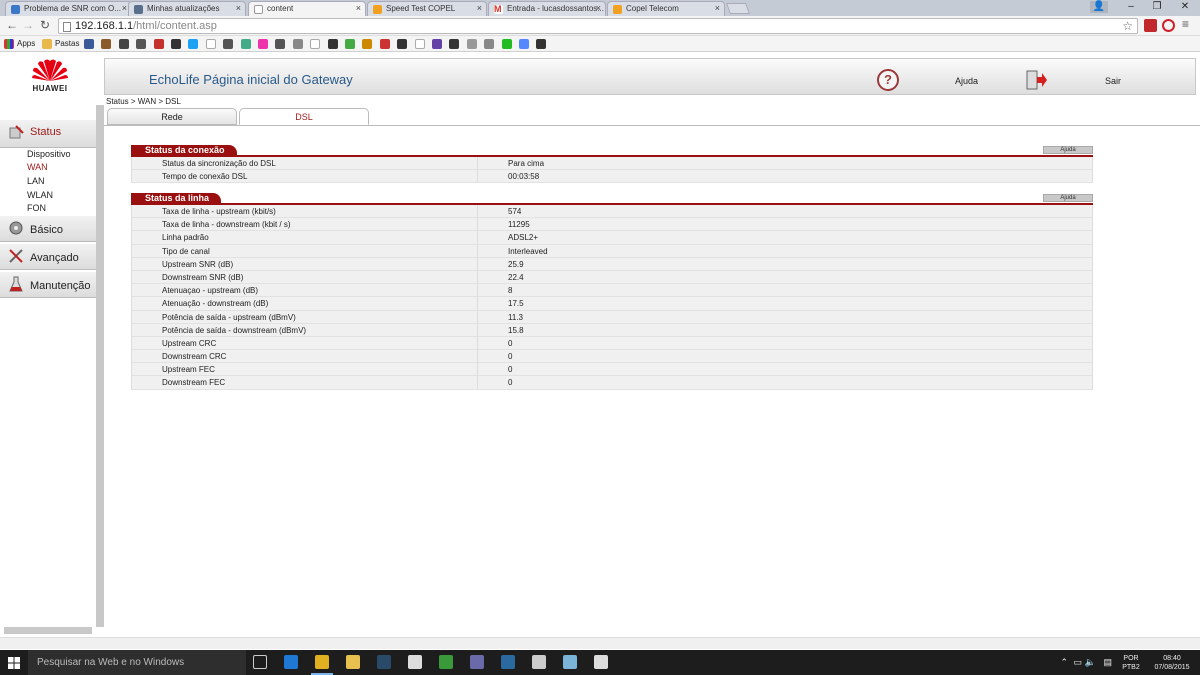  What do you see at coordinates (48, 134) in the screenshot?
I see `menu-status: Status` at bounding box center [48, 134].